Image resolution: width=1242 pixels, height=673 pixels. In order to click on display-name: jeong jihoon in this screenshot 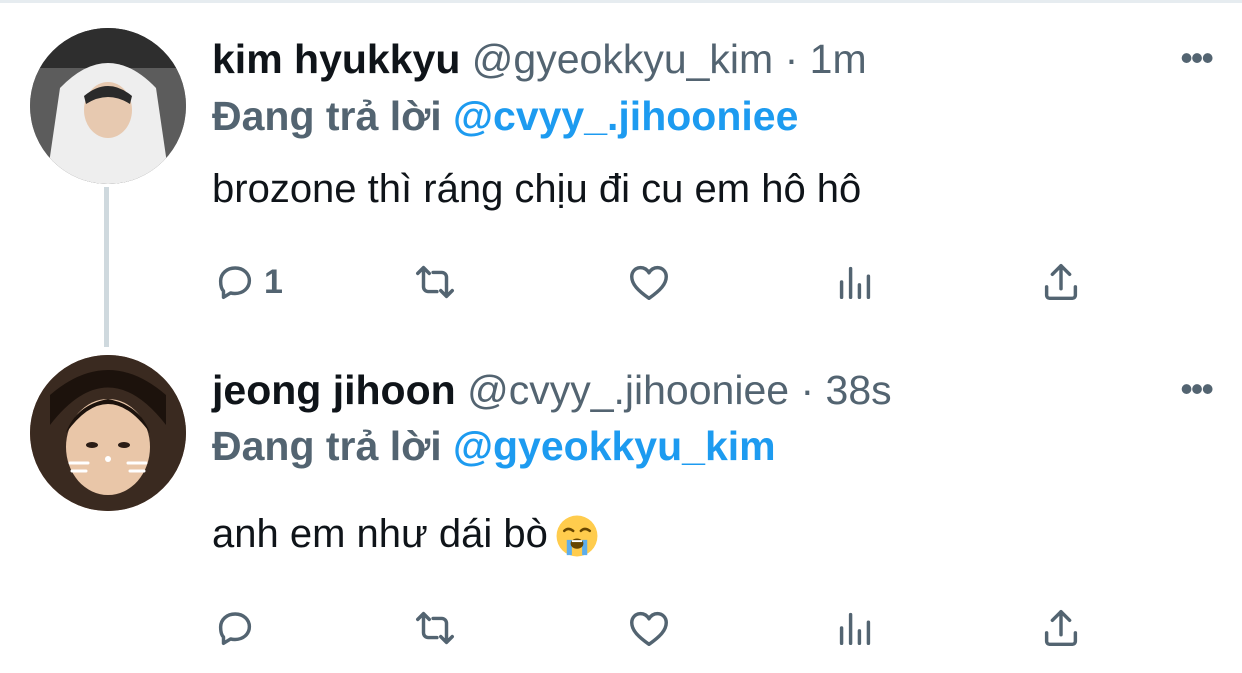, I will do `click(334, 390)`.